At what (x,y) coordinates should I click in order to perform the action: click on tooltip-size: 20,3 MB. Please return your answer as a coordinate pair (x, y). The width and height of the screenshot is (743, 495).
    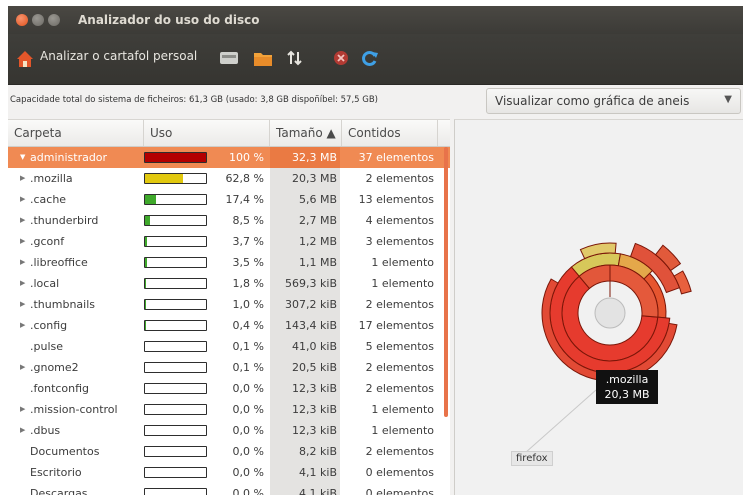
    Looking at the image, I should click on (627, 394).